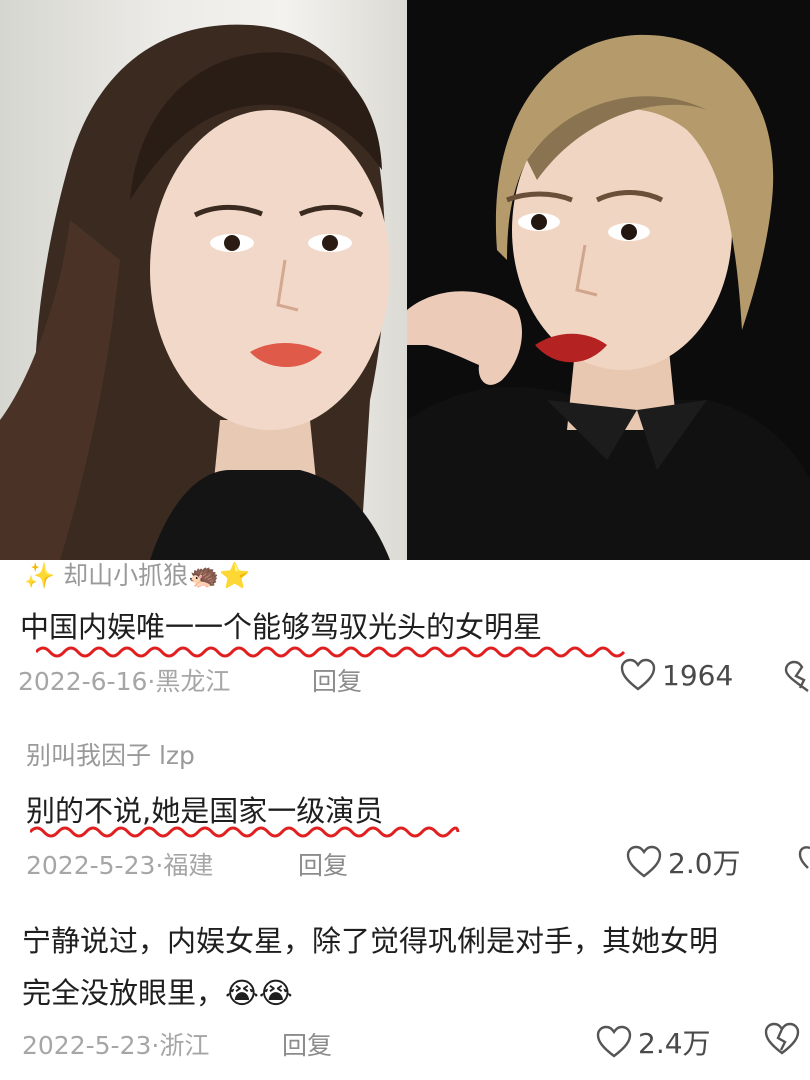  Describe the element at coordinates (337, 680) in the screenshot. I see `comment-1-reply-button: 回复` at that location.